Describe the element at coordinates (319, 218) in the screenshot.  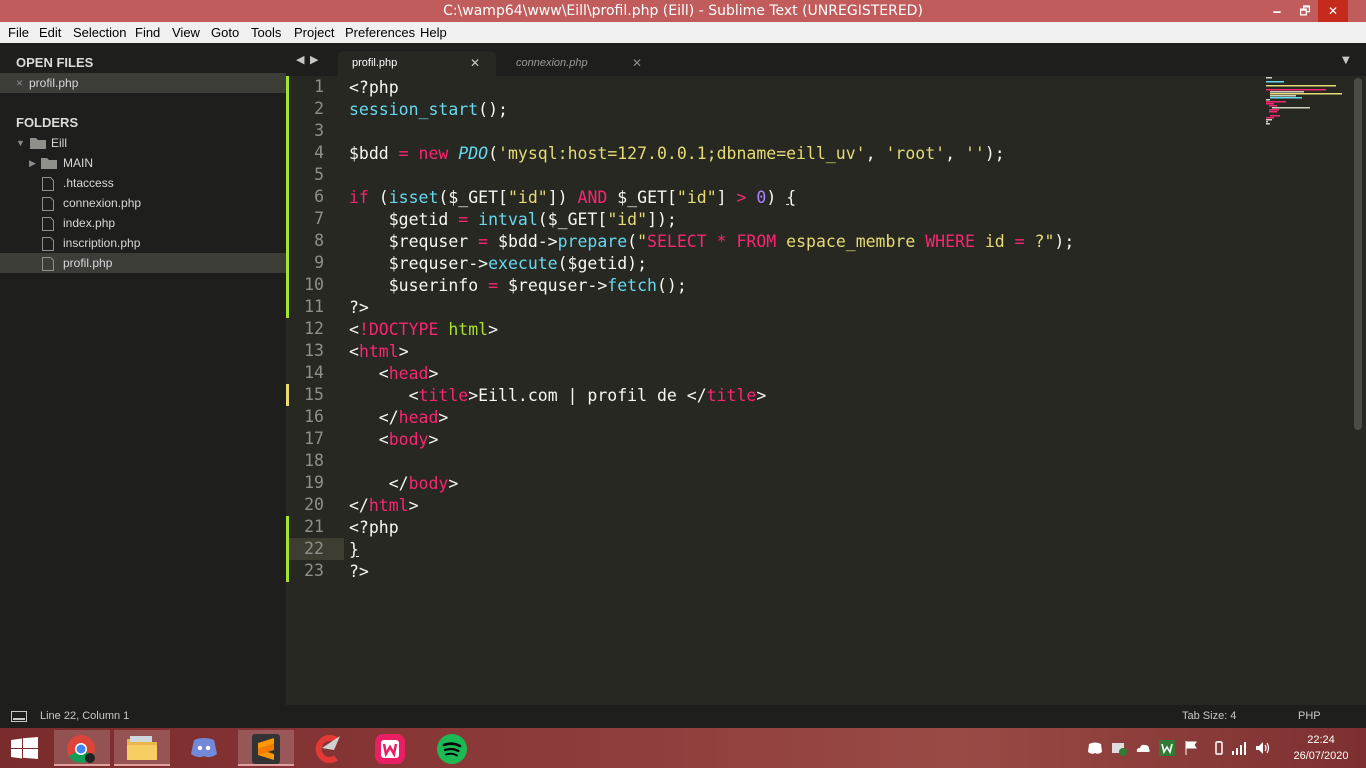
I see `line-number: 7` at that location.